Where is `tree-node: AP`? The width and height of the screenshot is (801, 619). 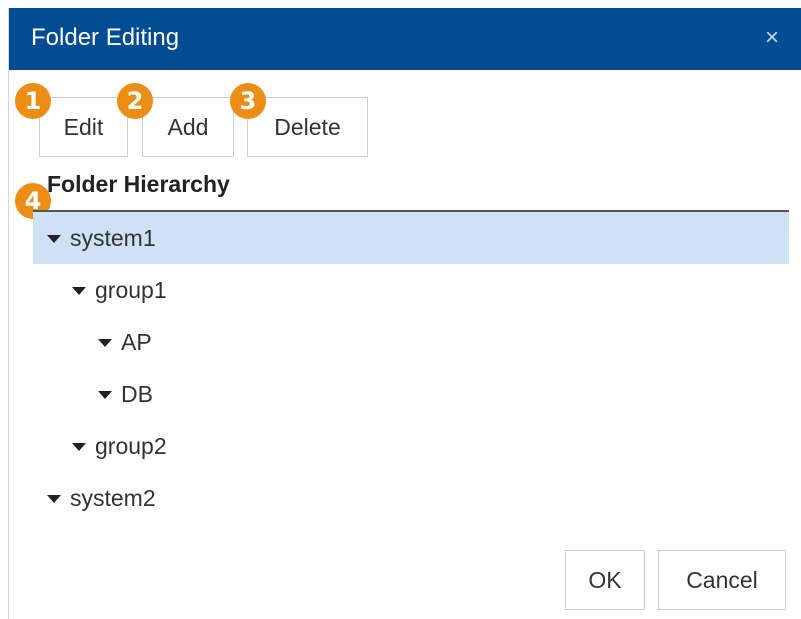 tree-node: AP is located at coordinates (411, 342).